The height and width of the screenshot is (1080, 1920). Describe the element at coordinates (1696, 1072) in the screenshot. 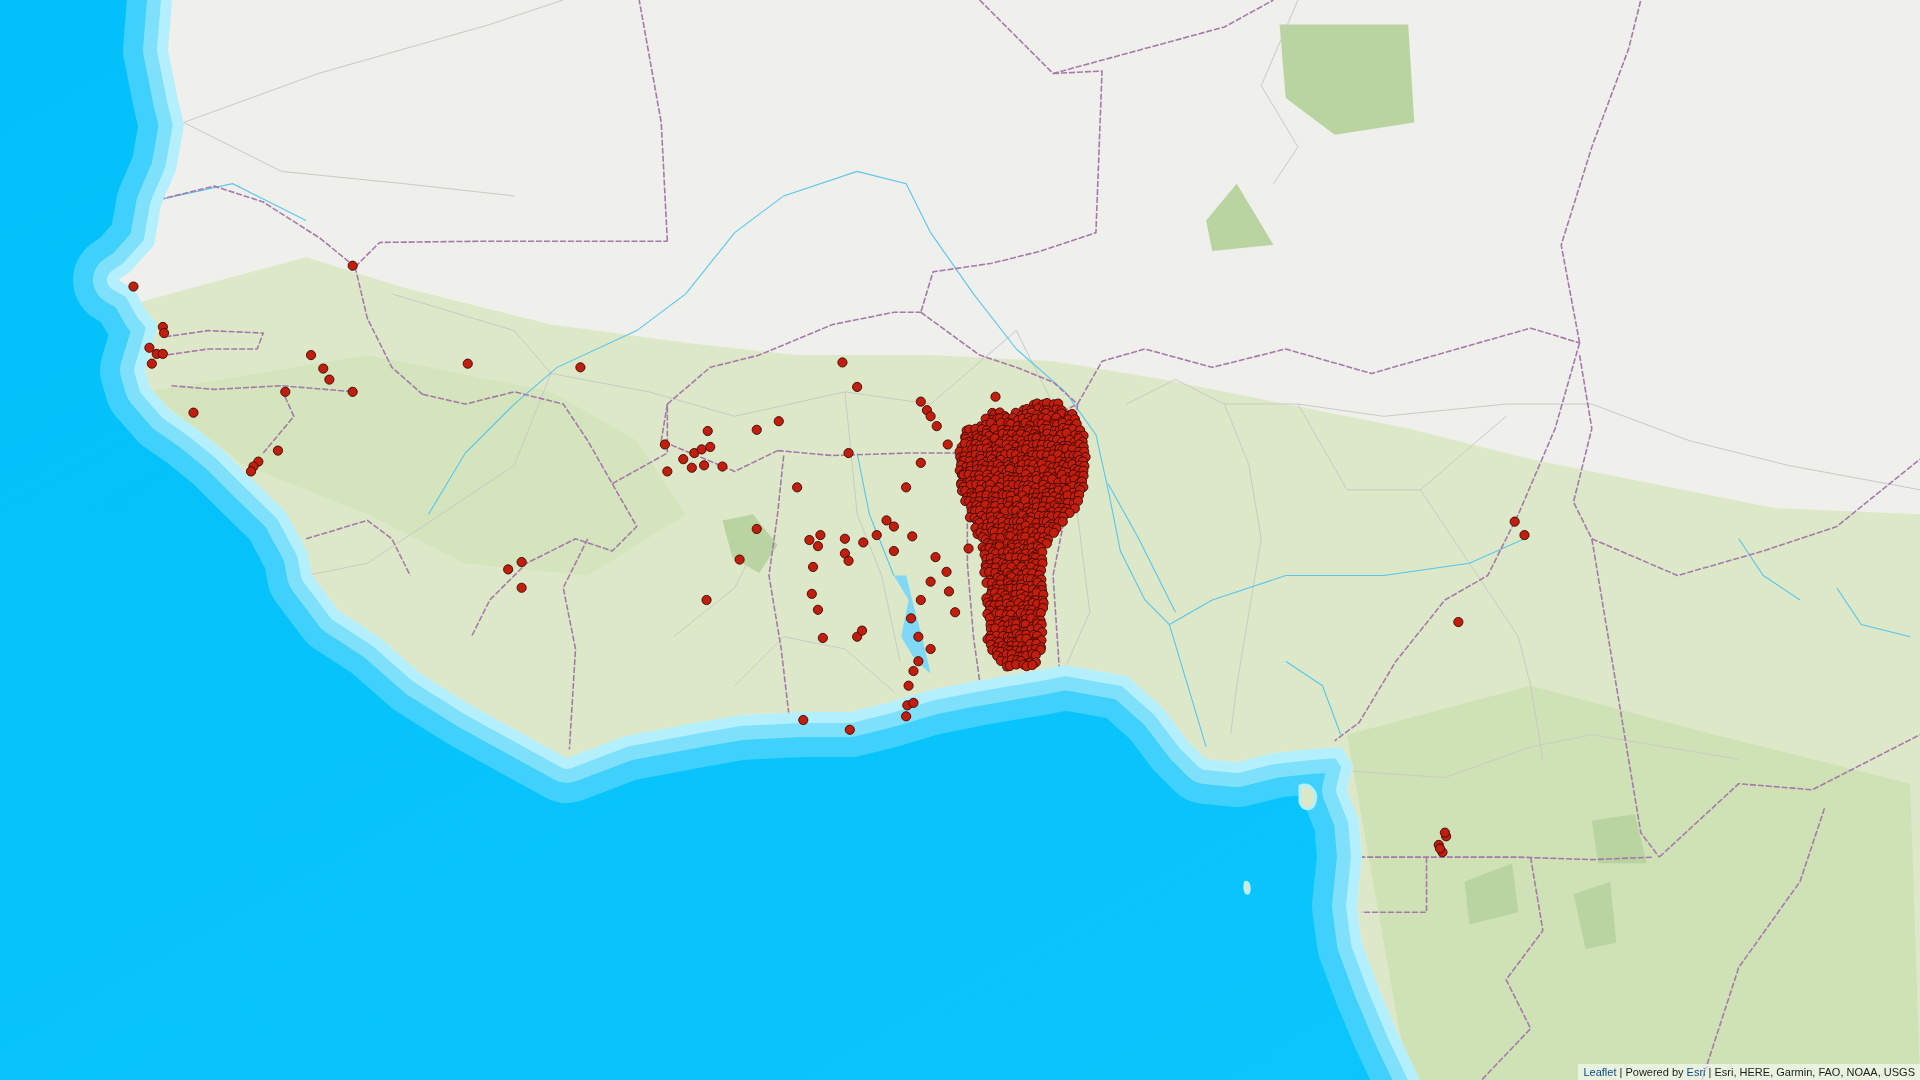

I see `attribution-link: Esri` at that location.